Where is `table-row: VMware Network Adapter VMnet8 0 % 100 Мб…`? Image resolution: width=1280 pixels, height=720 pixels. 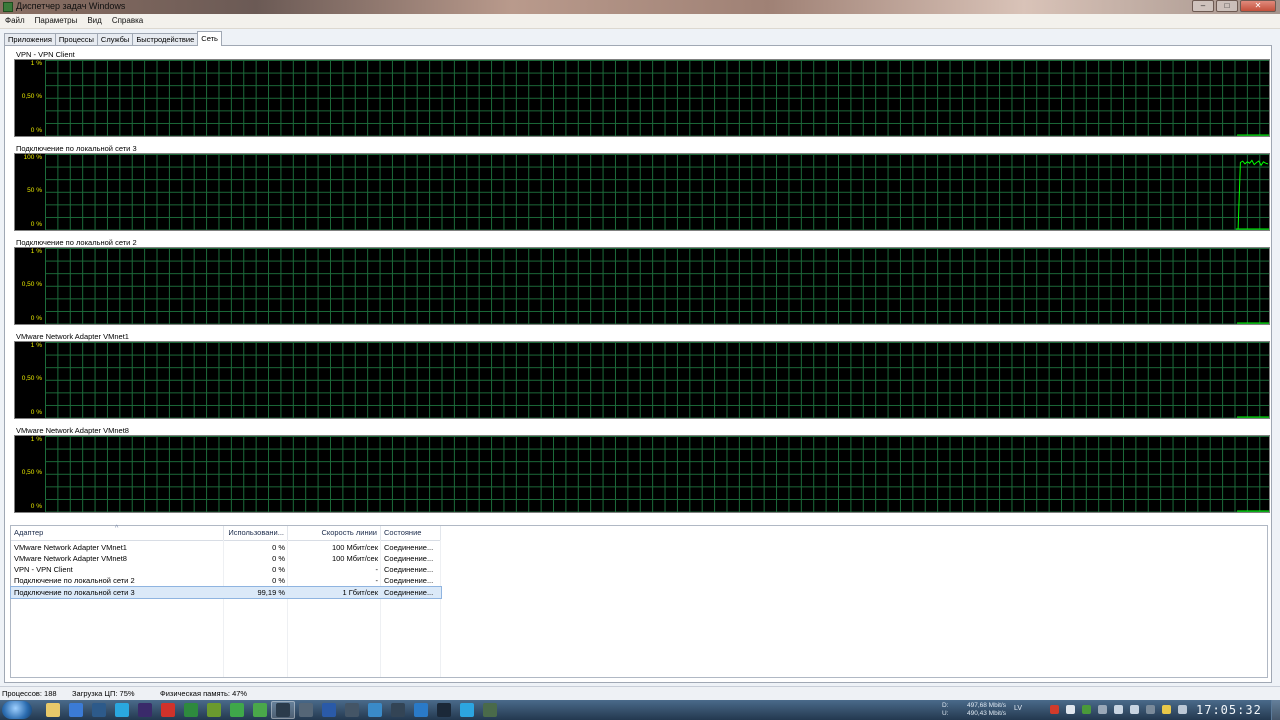
table-row: VMware Network Adapter VMnet8 0 % 100 Мб… is located at coordinates (226, 558).